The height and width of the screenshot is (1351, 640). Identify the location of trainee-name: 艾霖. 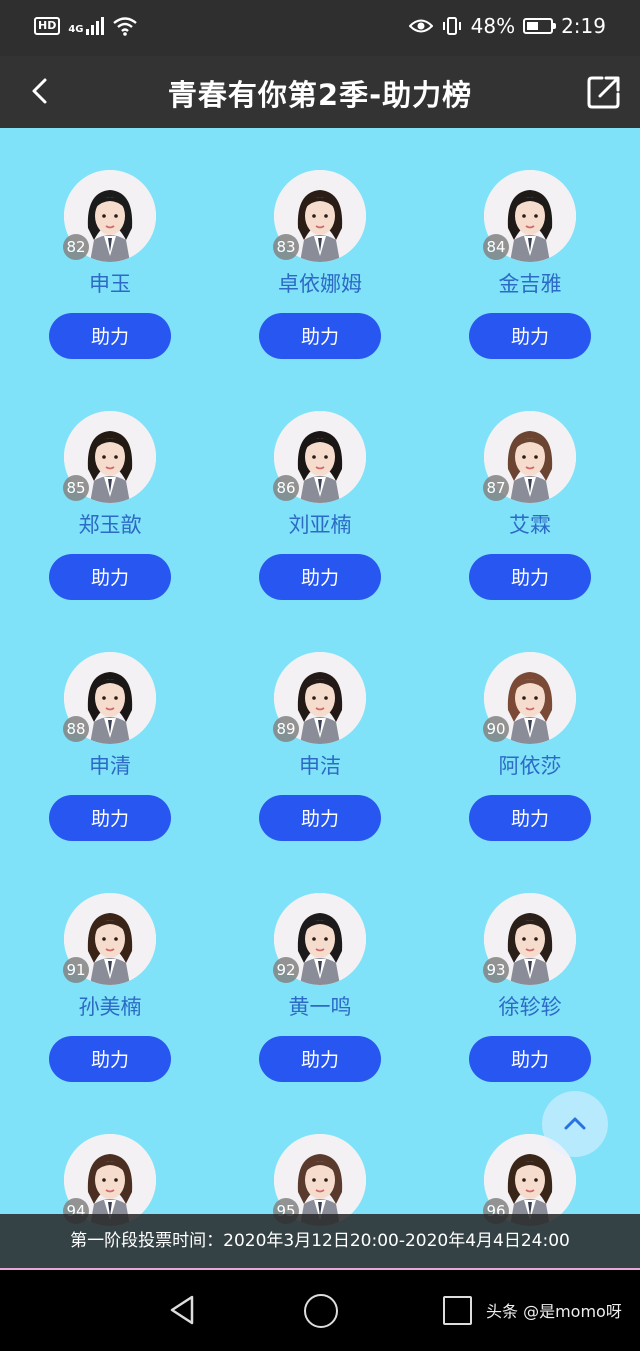
(530, 525).